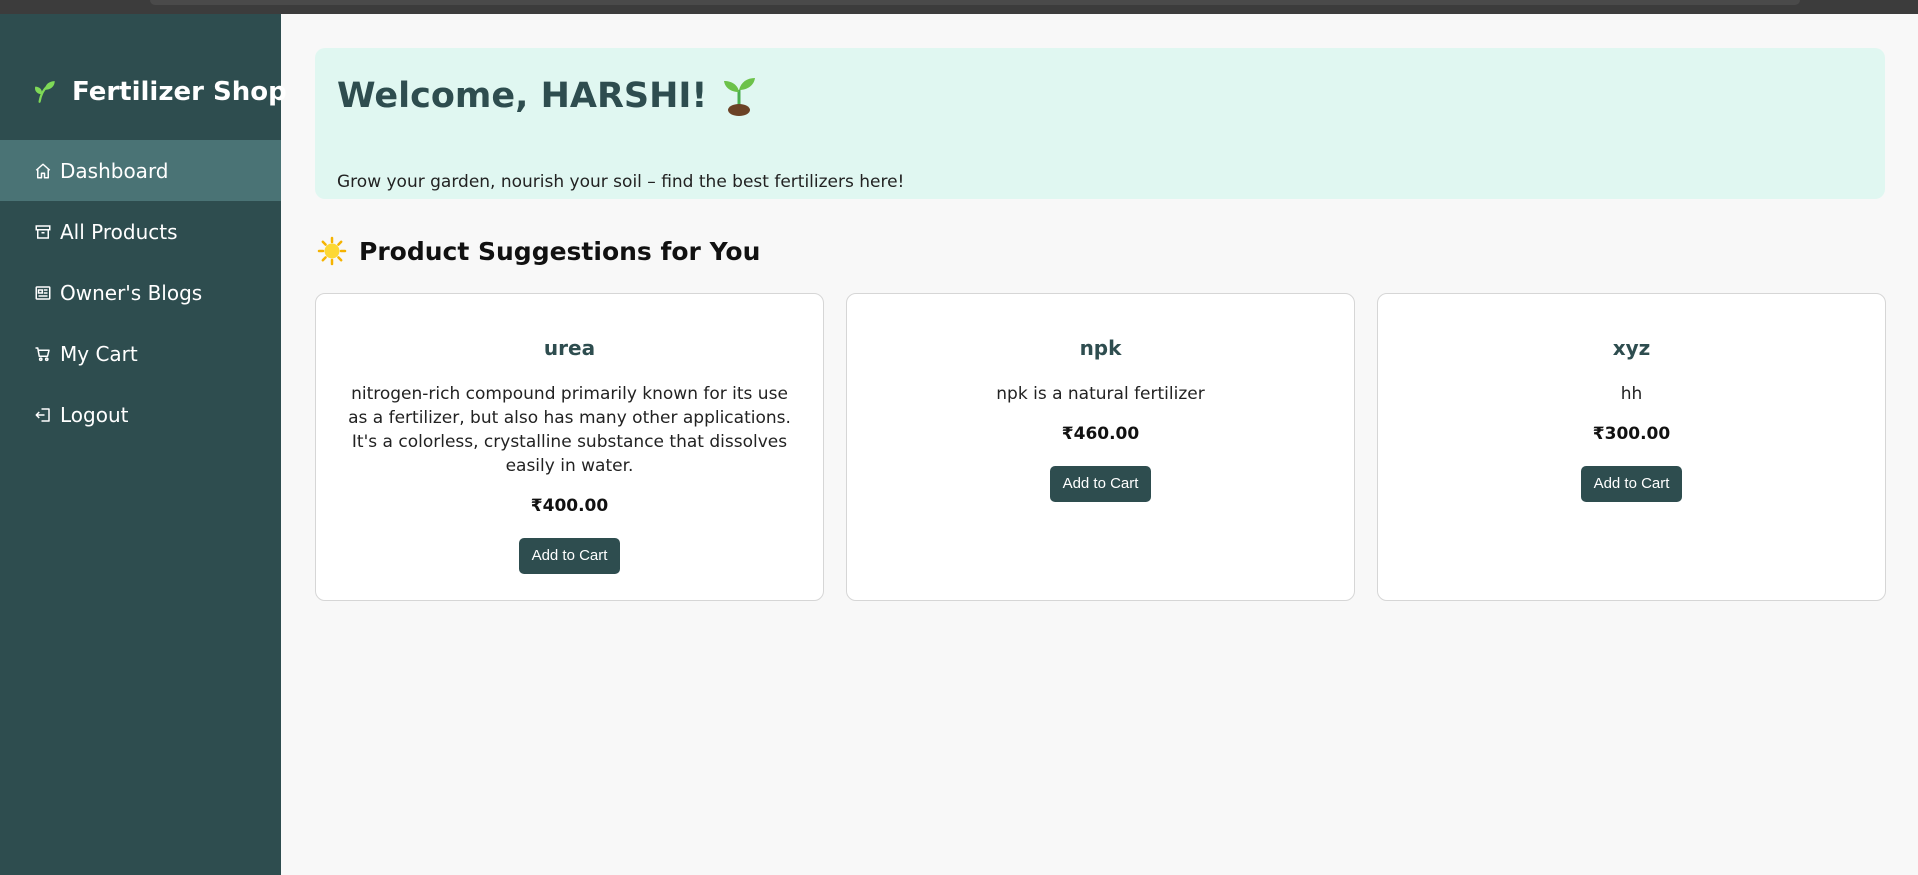 The image size is (1918, 875). What do you see at coordinates (42, 353) in the screenshot?
I see `cart-icon` at bounding box center [42, 353].